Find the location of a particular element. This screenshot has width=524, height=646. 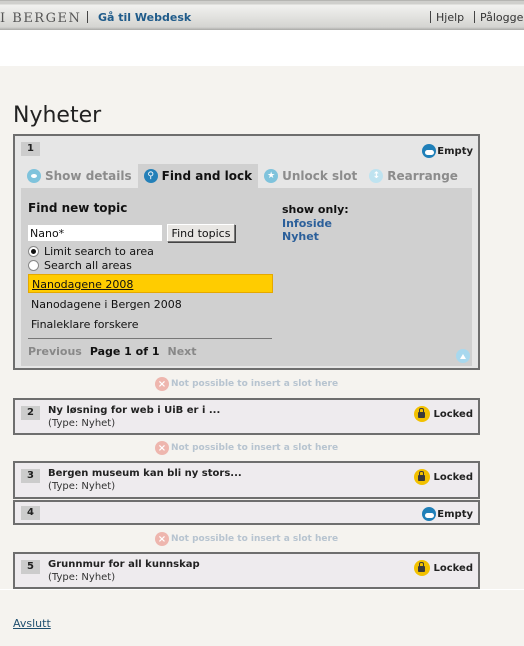

radio-search-all: Search all areas is located at coordinates (80, 265).